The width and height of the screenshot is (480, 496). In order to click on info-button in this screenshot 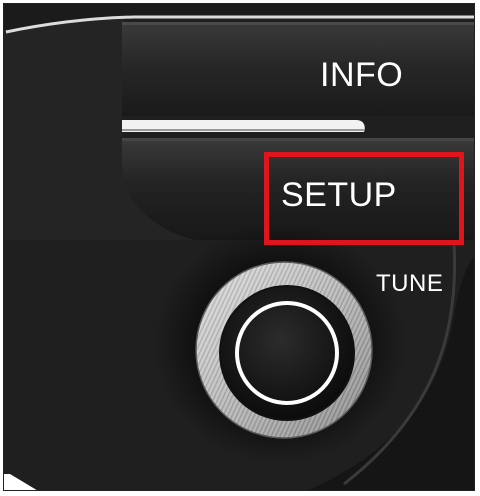, I will do `click(298, 69)`.